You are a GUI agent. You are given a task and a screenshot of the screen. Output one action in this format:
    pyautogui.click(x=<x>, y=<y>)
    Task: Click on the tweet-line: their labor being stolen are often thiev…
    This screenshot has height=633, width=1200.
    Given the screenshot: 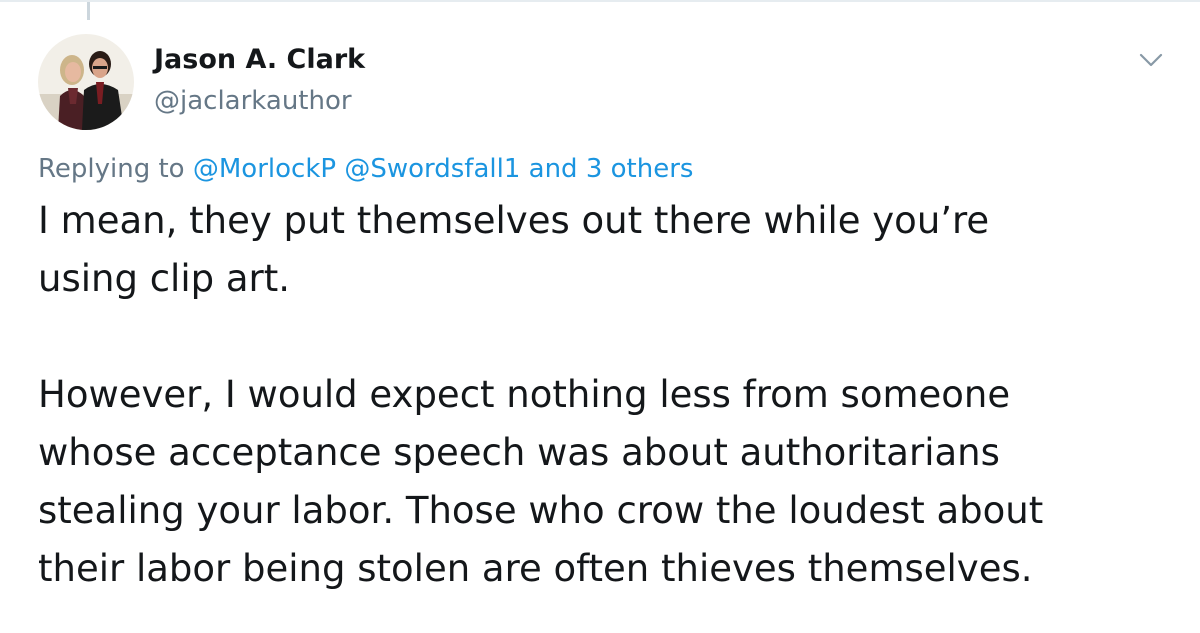 What is the action you would take?
    pyautogui.click(x=535, y=568)
    